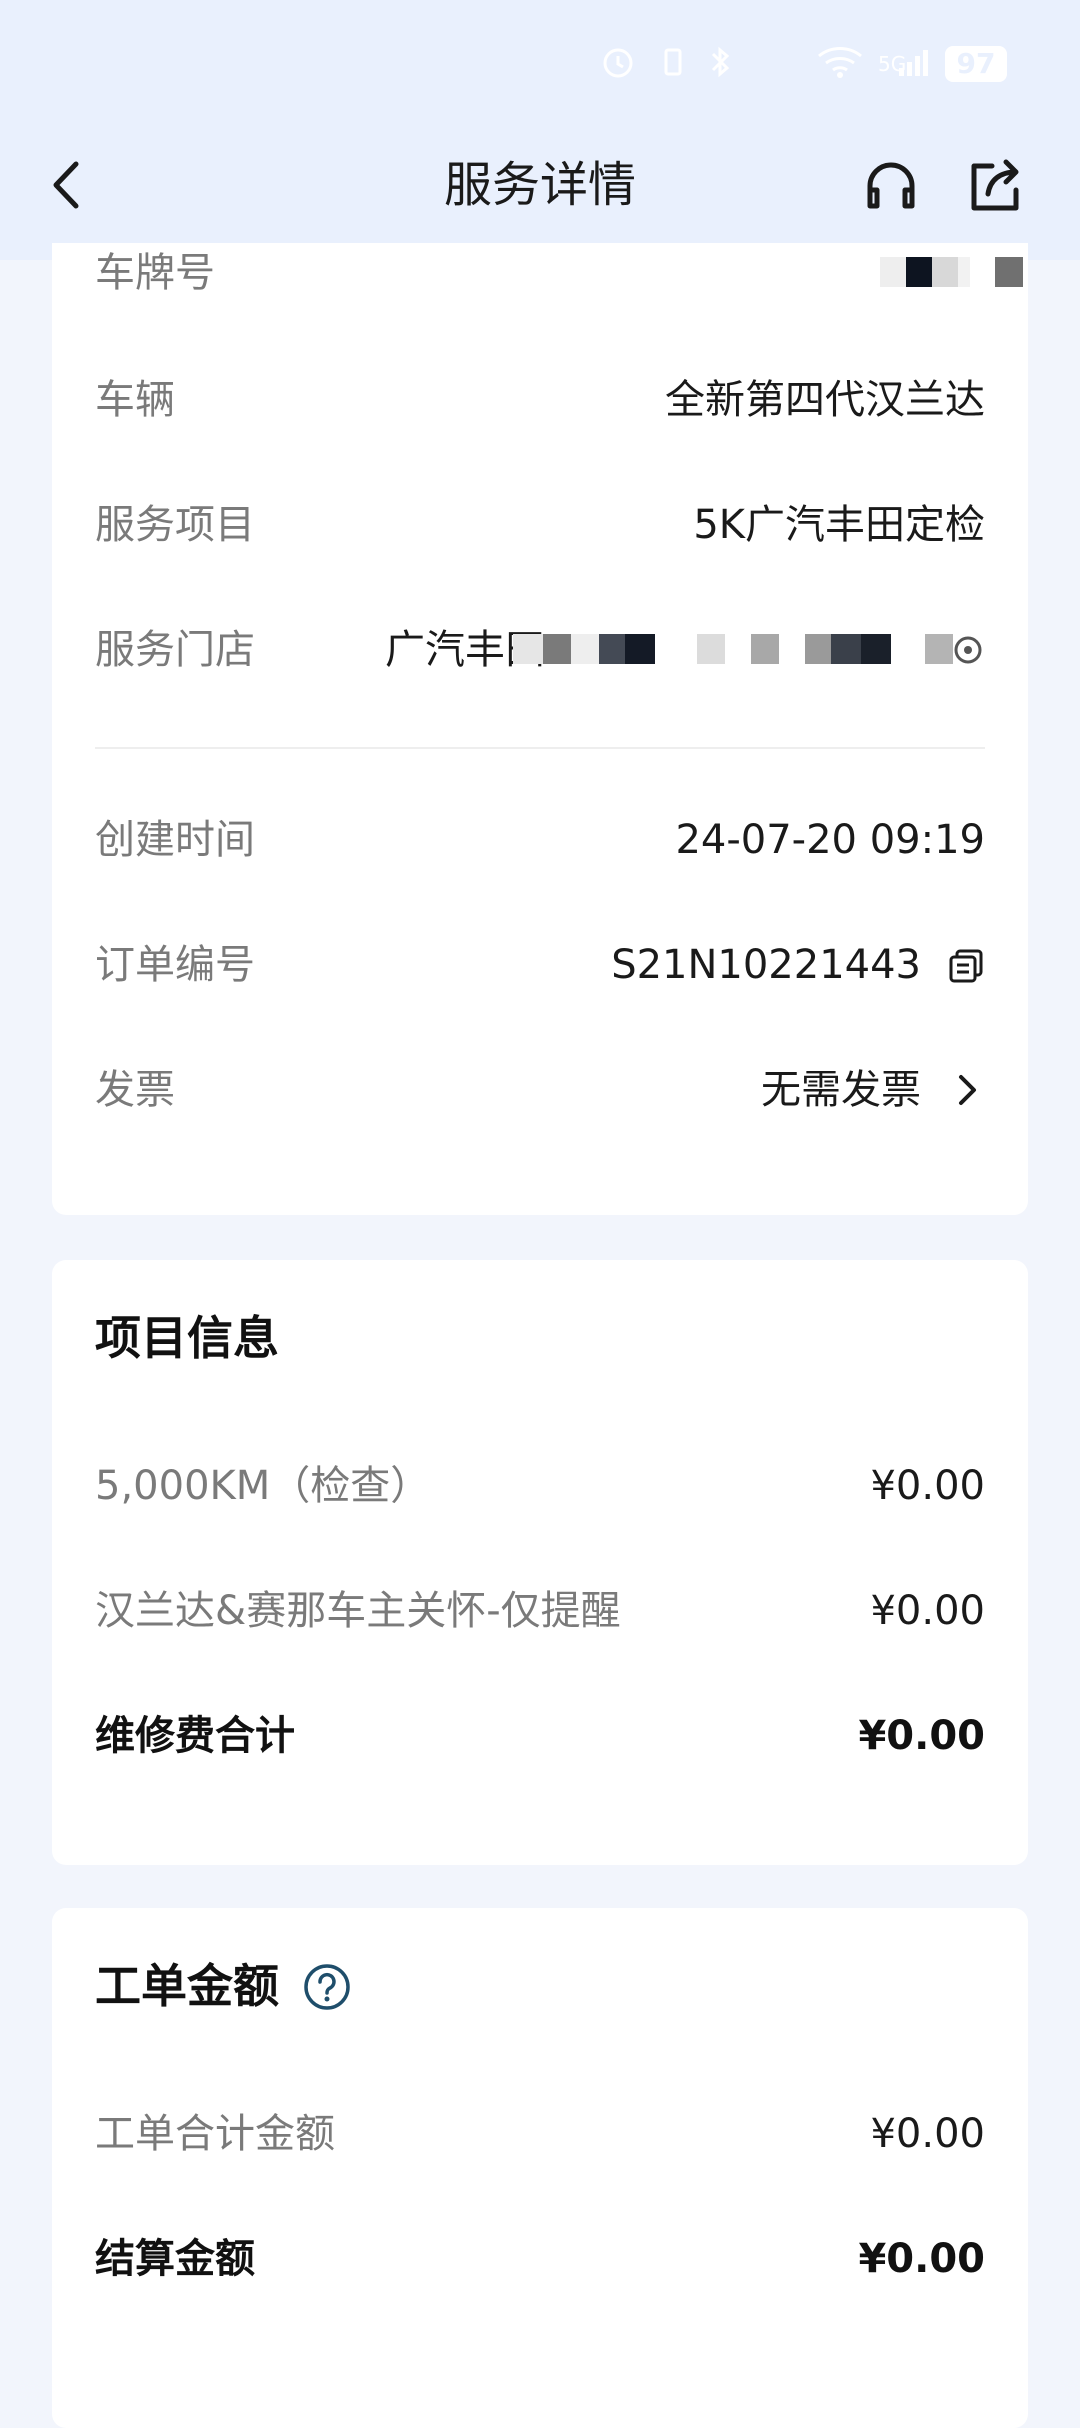 The image size is (1080, 2428). Describe the element at coordinates (540, 525) in the screenshot. I see `service-row: 服务项目 5K广汽丰田定检` at that location.